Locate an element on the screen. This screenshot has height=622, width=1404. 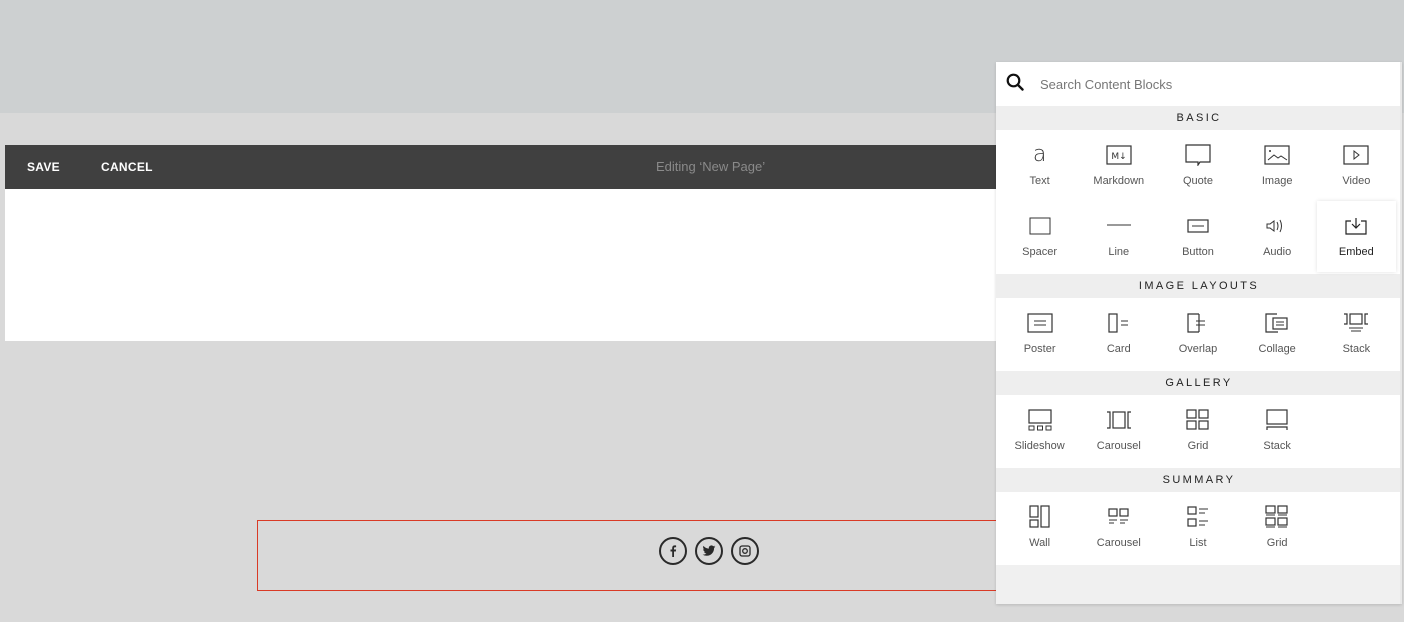
block-line: Line is located at coordinates (1118, 236).